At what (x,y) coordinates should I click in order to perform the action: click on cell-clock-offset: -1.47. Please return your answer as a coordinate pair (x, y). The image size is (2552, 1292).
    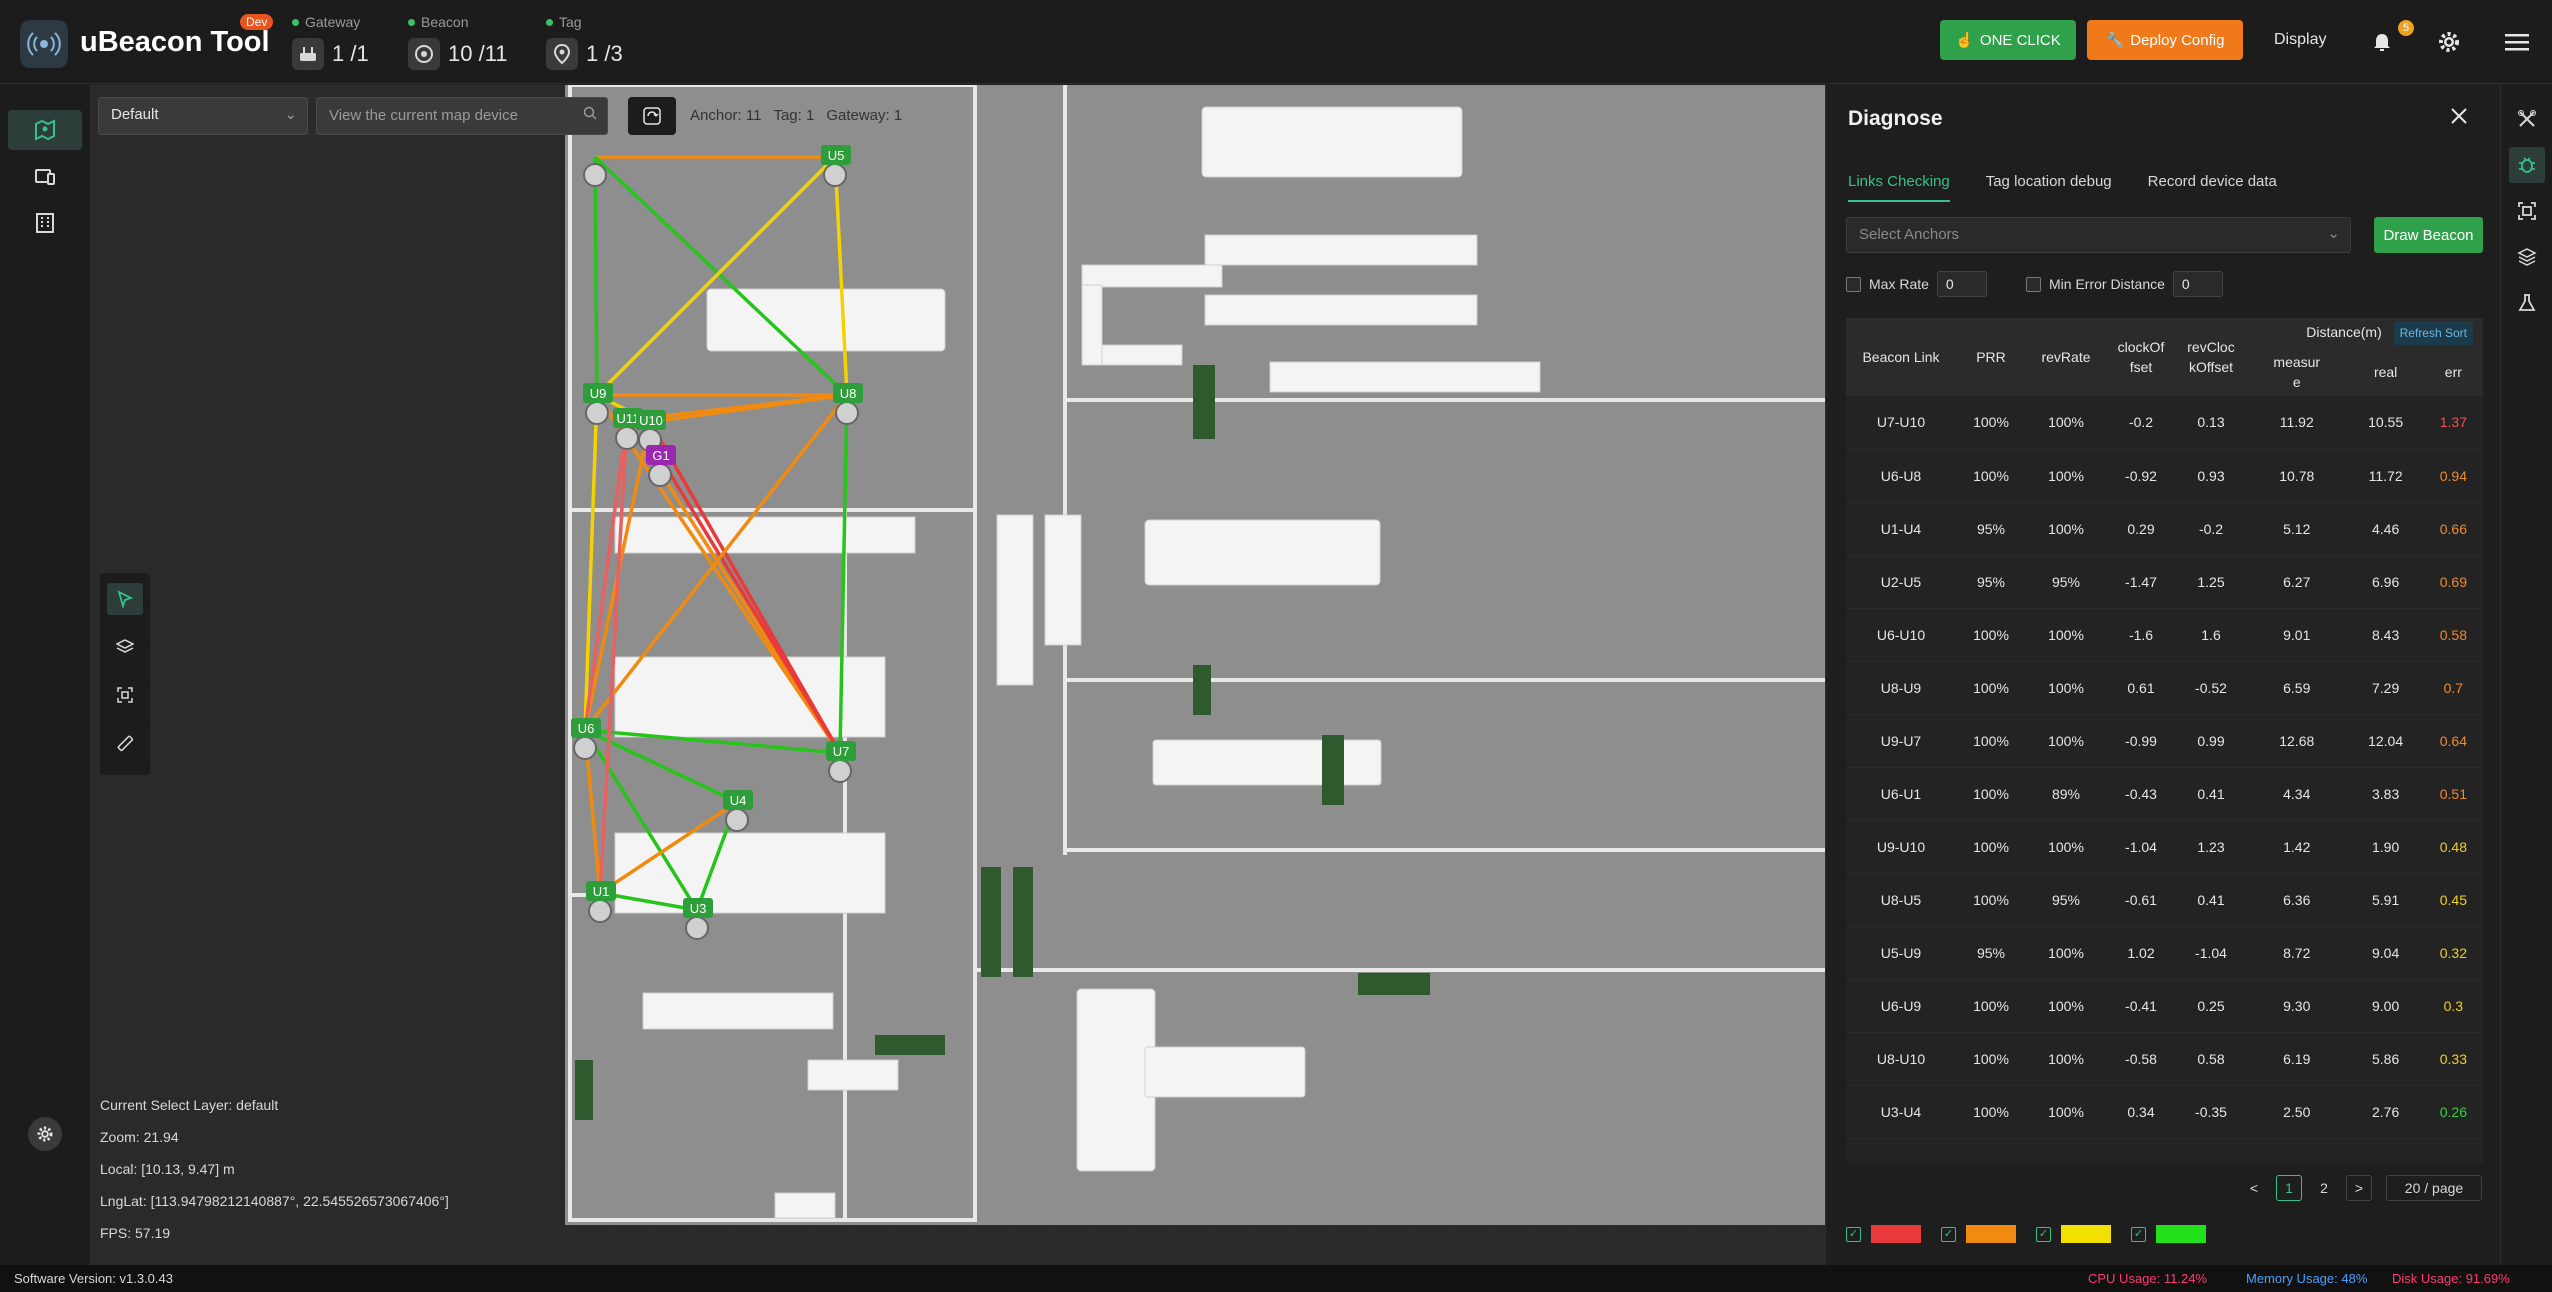
    Looking at the image, I should click on (2141, 582).